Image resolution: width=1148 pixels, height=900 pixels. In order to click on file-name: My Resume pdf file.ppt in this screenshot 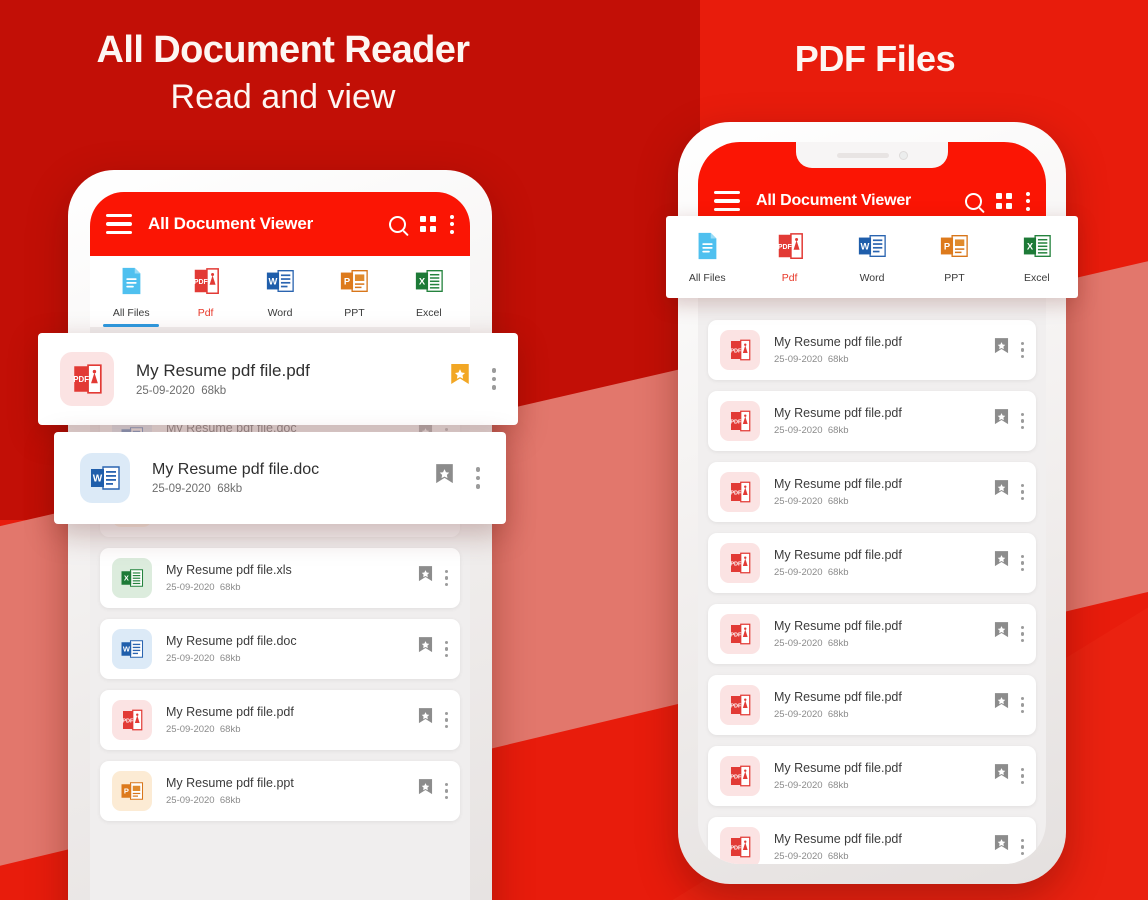, I will do `click(230, 783)`.